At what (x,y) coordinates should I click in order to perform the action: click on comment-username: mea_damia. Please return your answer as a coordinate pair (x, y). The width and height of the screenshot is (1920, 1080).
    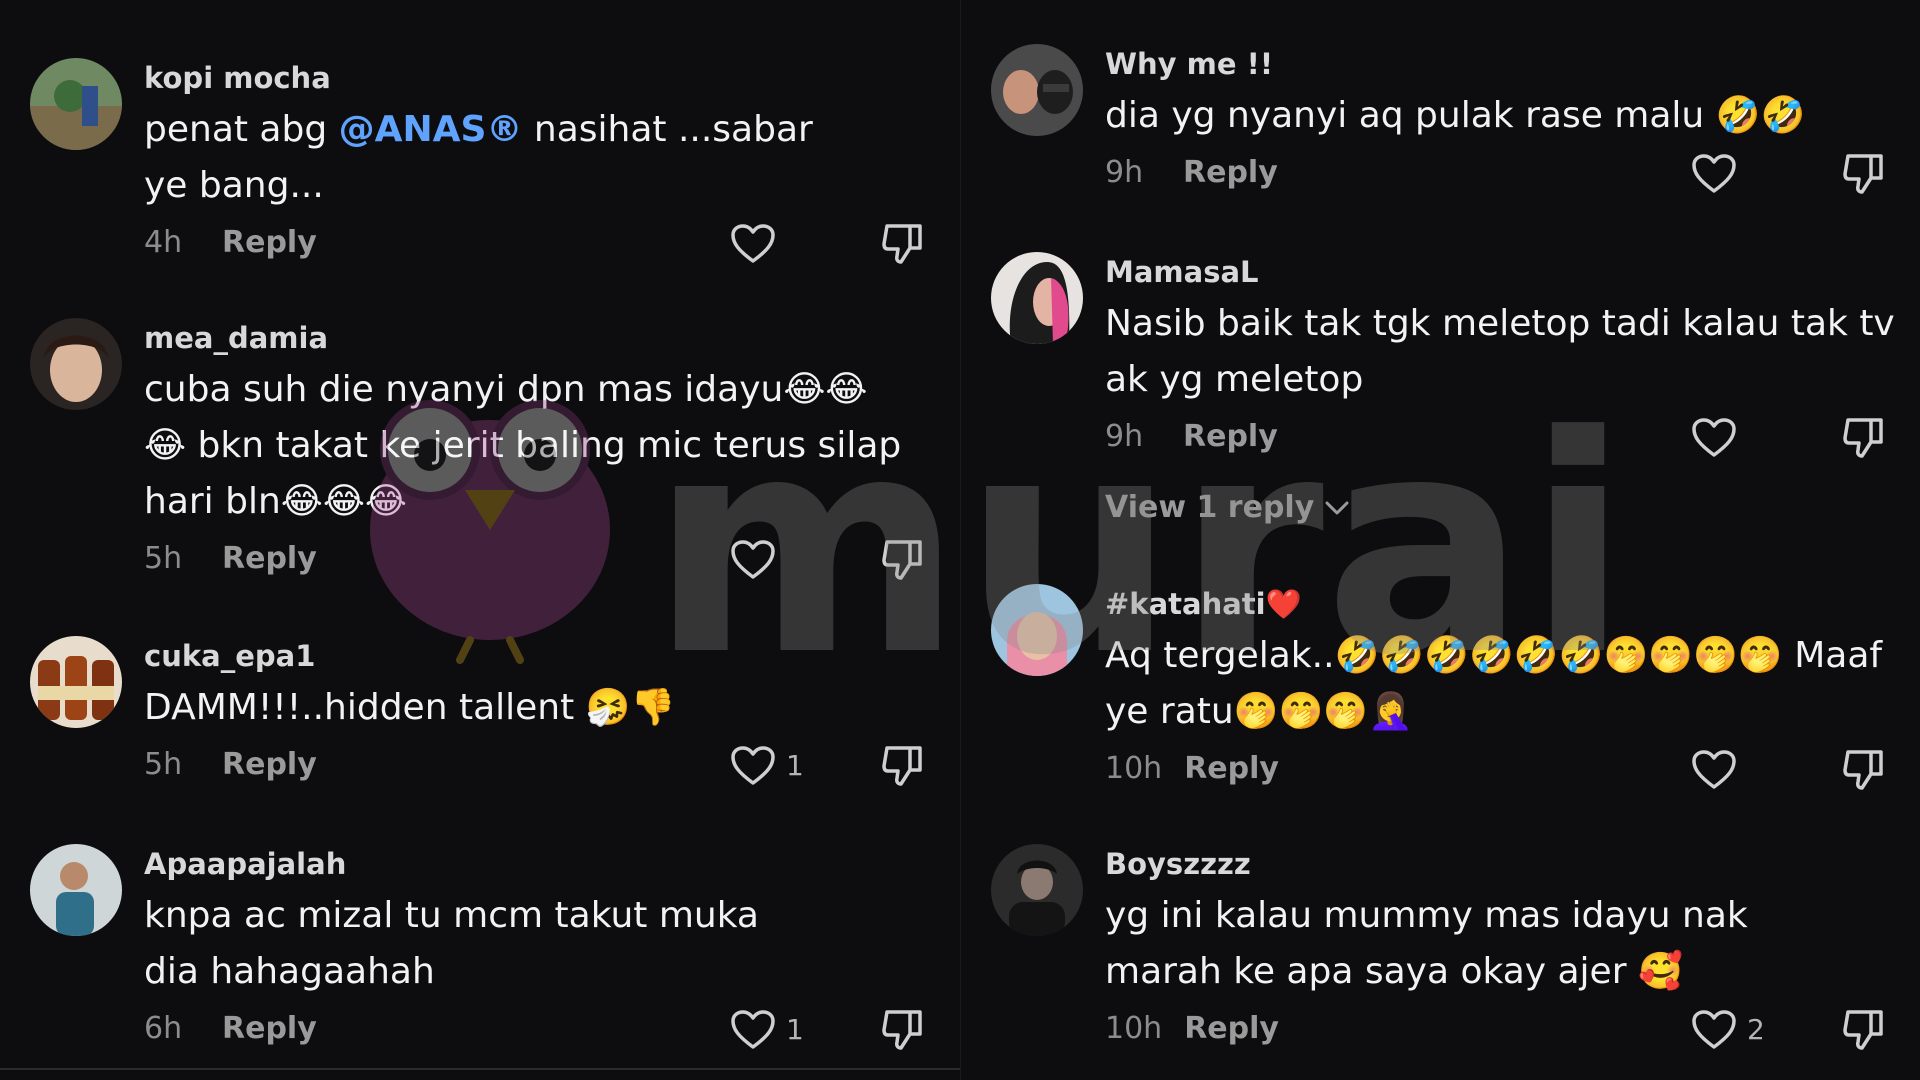
    Looking at the image, I should click on (537, 338).